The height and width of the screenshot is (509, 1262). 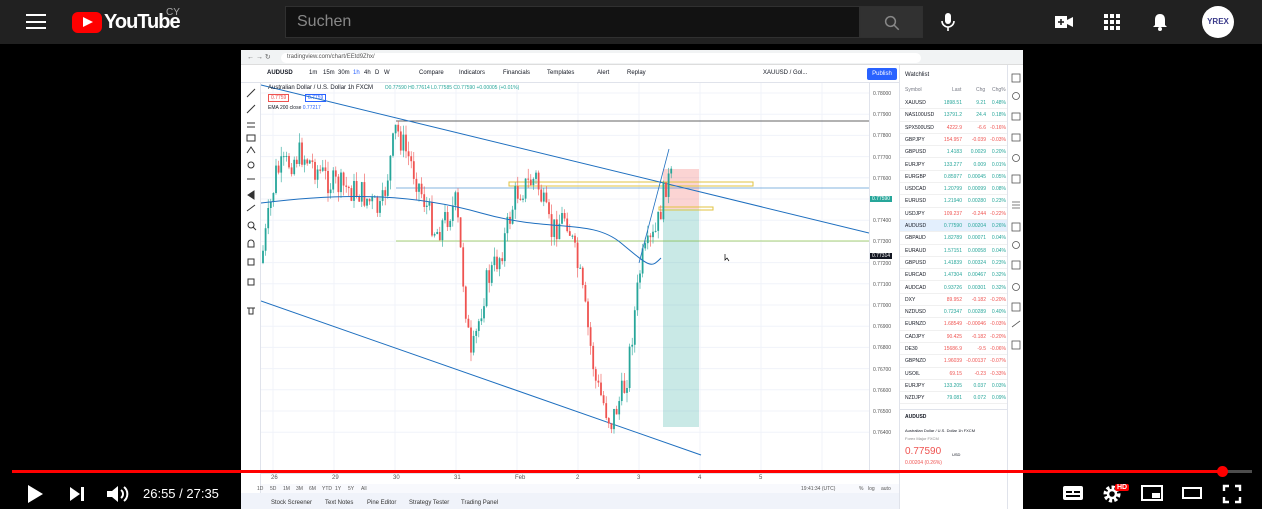 I want to click on watchlist-row: USDCAD 1.20799 0.00099 0.08%, so click(x=954, y=189).